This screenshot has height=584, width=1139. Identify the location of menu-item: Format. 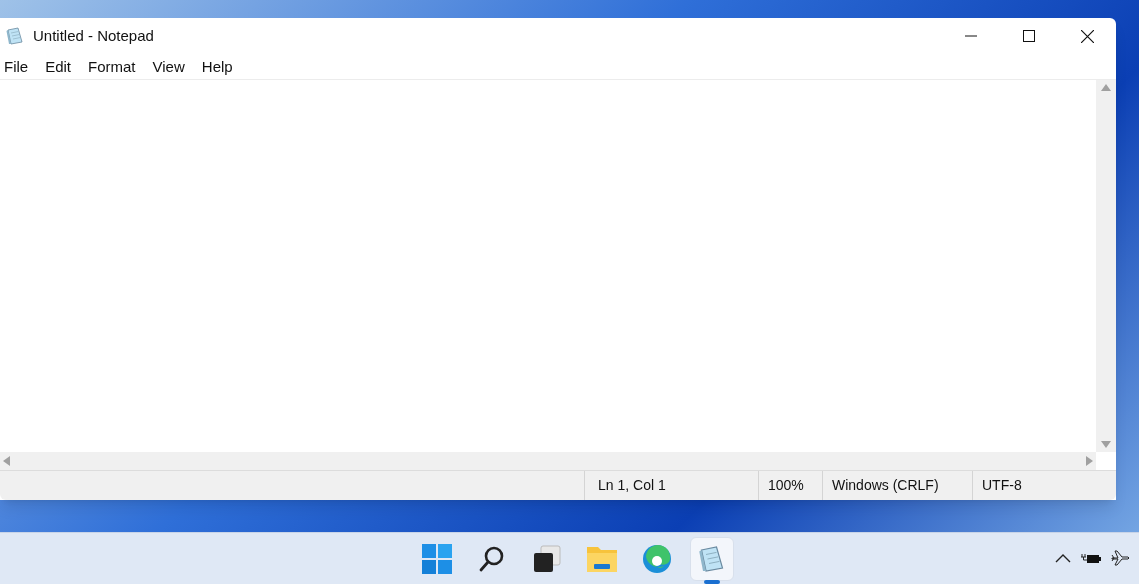
(112, 66).